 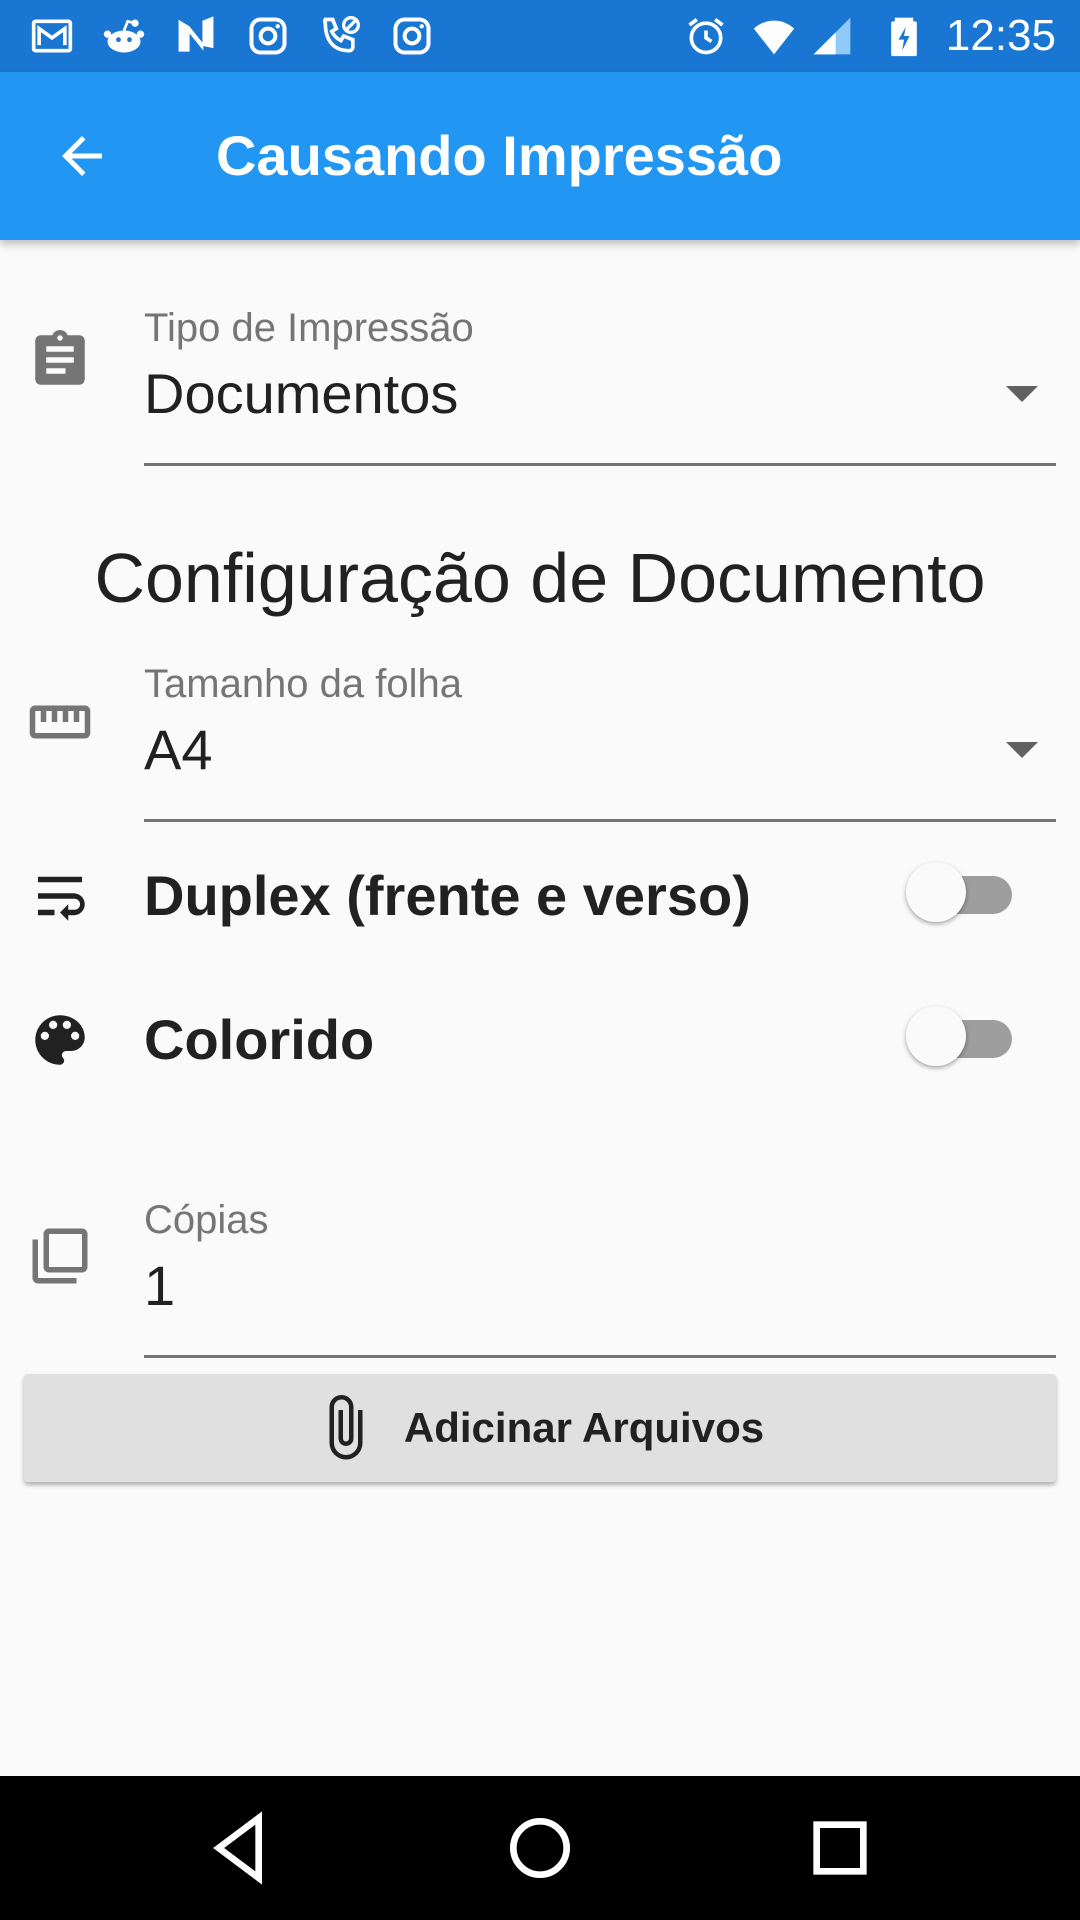 I want to click on sheet-size-value: A4, so click(x=178, y=749).